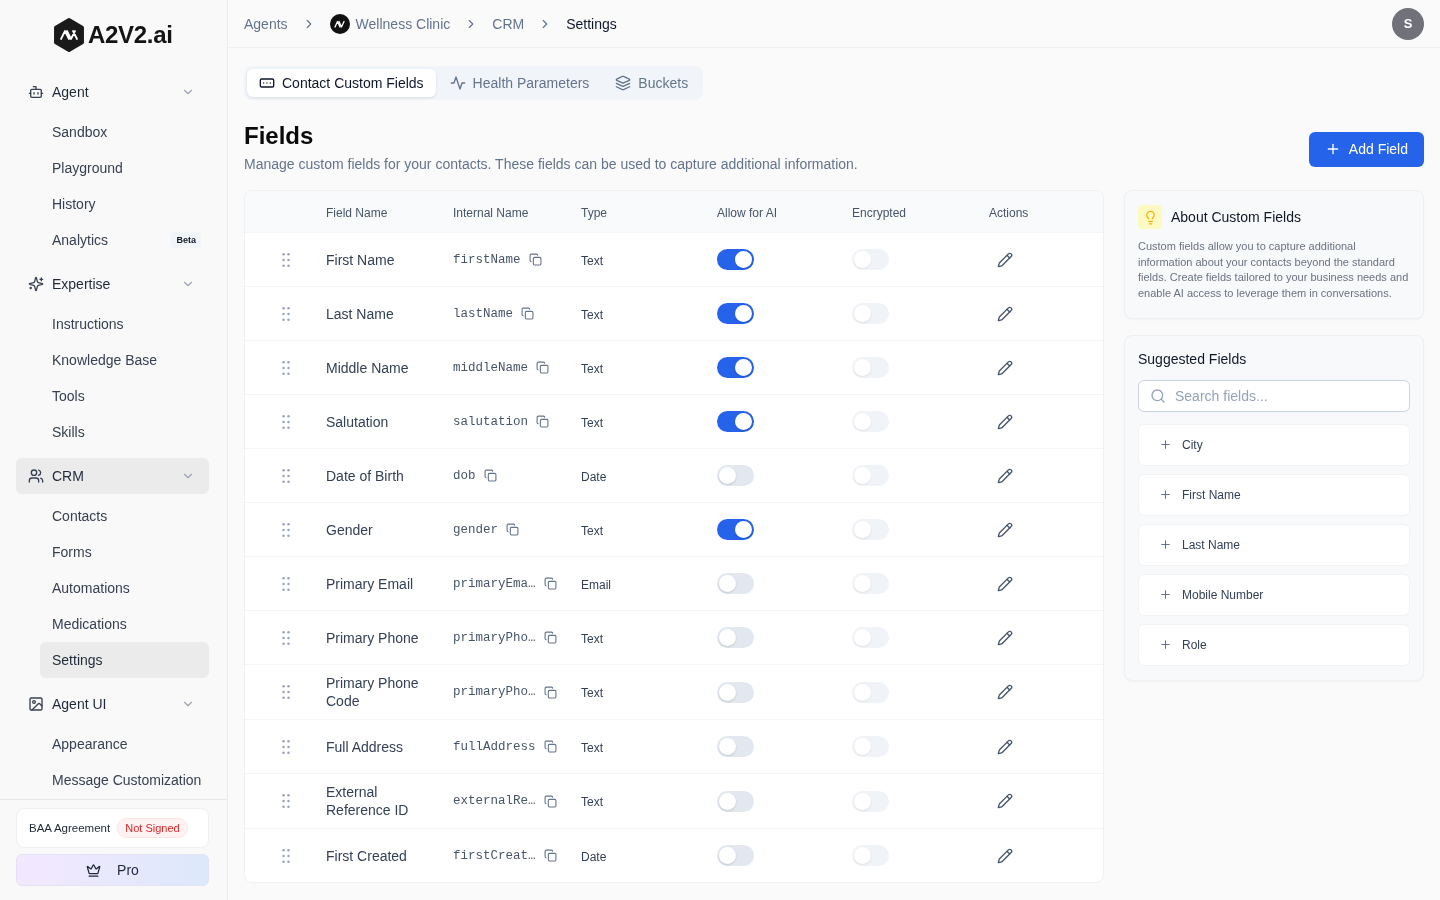  What do you see at coordinates (1274, 494) in the screenshot?
I see `suggested-field-item: First Name` at bounding box center [1274, 494].